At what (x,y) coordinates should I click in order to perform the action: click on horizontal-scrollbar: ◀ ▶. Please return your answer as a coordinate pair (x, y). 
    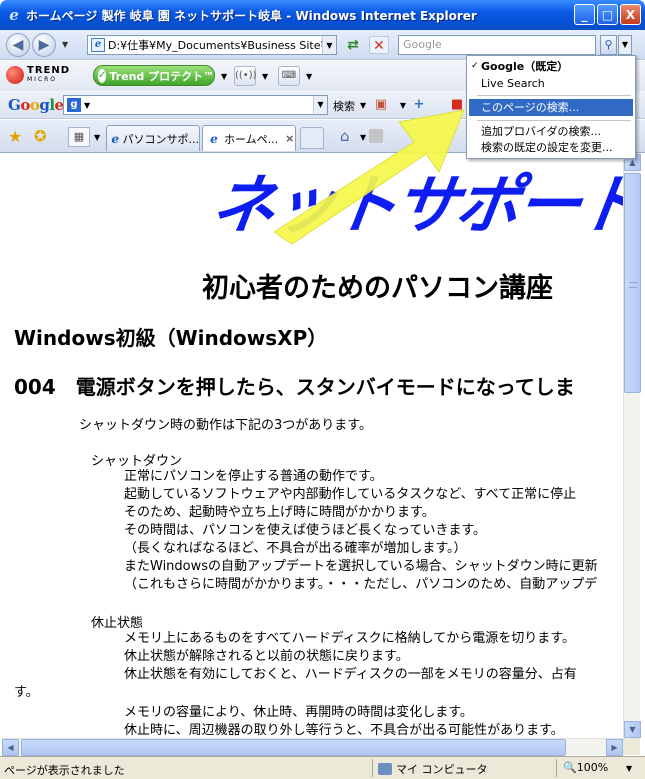
    Looking at the image, I should click on (312, 747).